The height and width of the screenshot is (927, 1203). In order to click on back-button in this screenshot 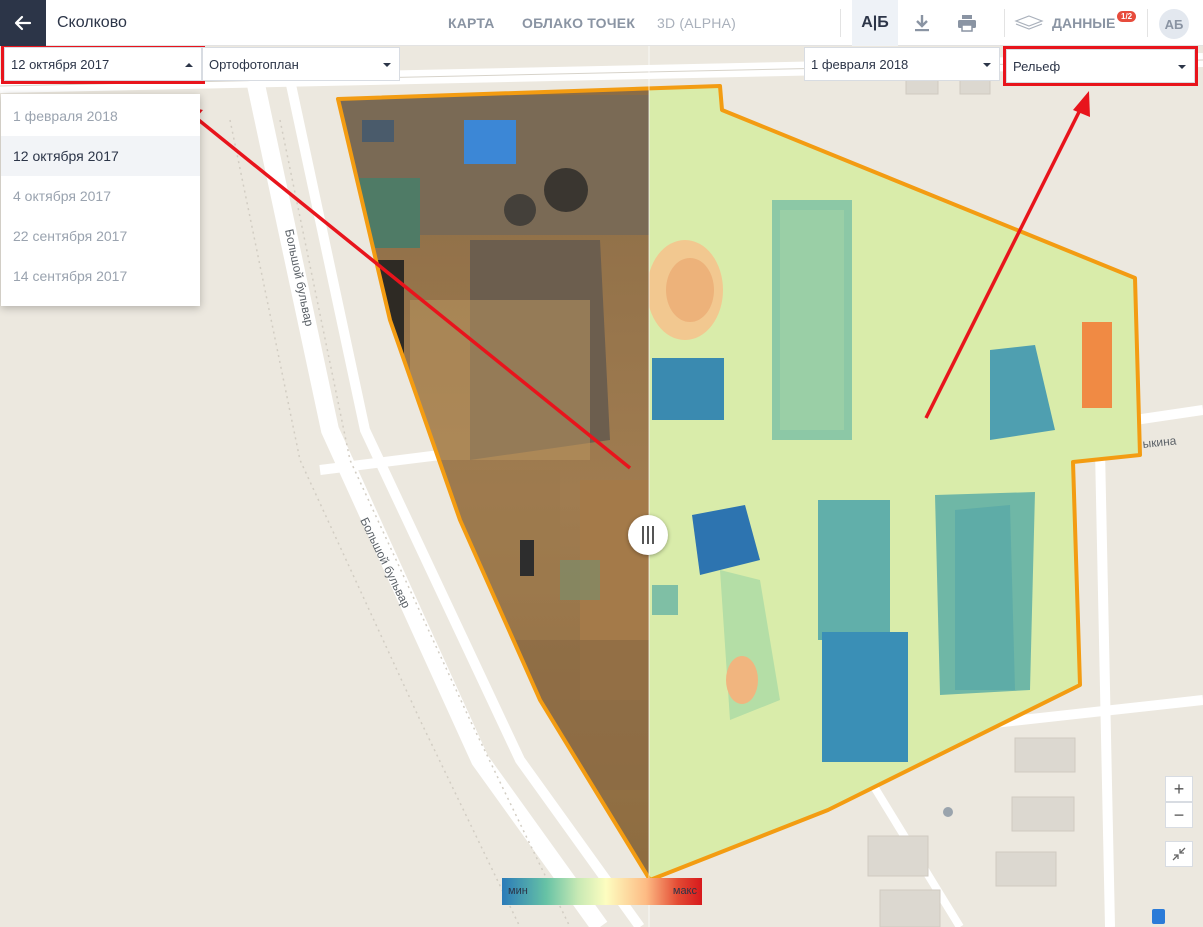, I will do `click(23, 23)`.